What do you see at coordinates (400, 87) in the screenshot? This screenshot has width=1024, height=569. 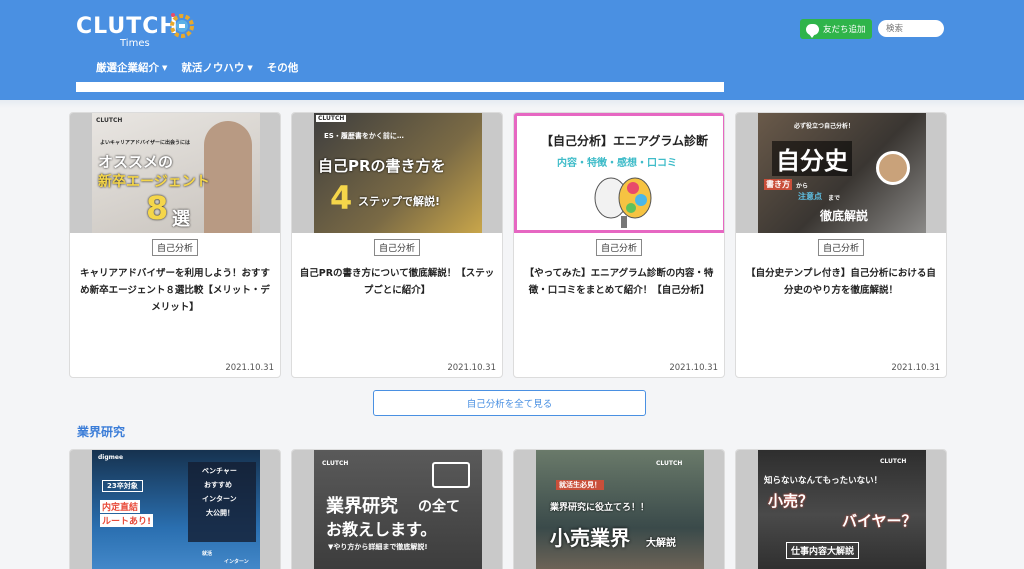 I see `header-bar` at bounding box center [400, 87].